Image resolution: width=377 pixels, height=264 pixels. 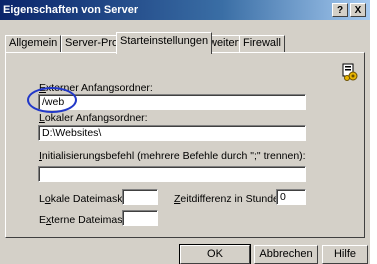 What do you see at coordinates (262, 43) in the screenshot?
I see `tab-firewall: Firewall` at bounding box center [262, 43].